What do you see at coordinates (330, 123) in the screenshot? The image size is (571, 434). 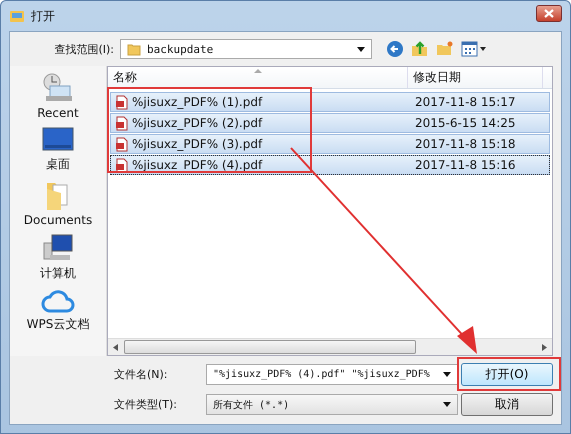 I see `file-row: %jisuxz_PDF% (2).pdf 2015-6-15 14:25` at bounding box center [330, 123].